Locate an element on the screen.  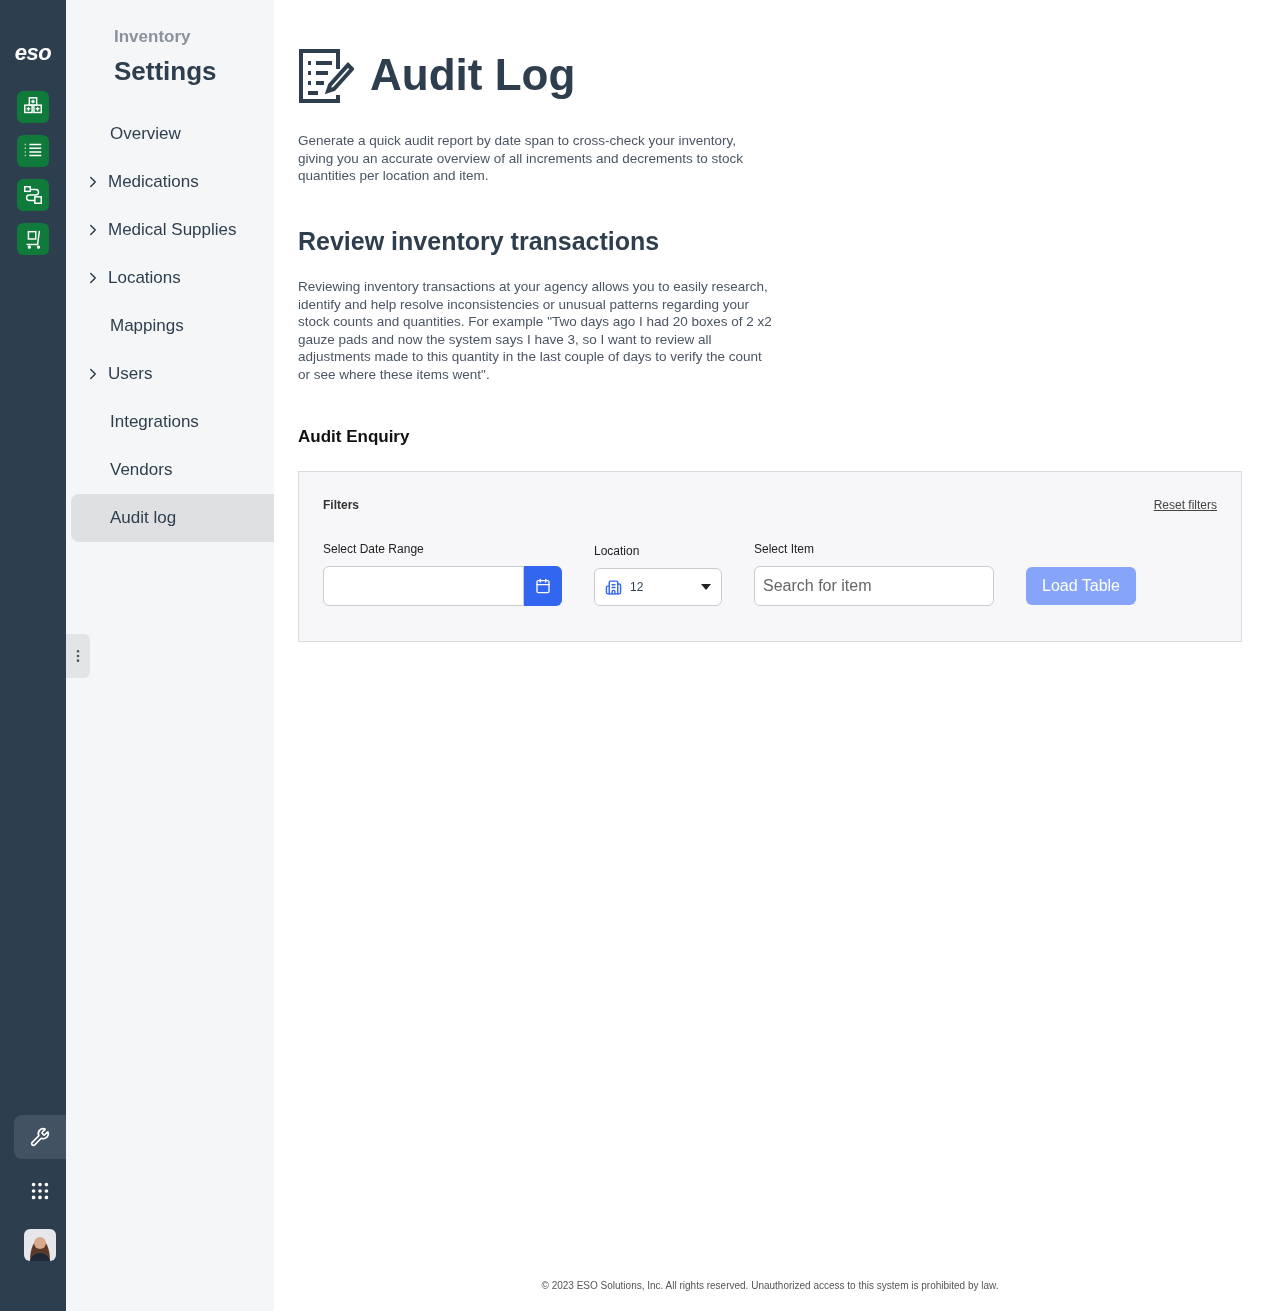
nav-item: Overview is located at coordinates (170, 133).